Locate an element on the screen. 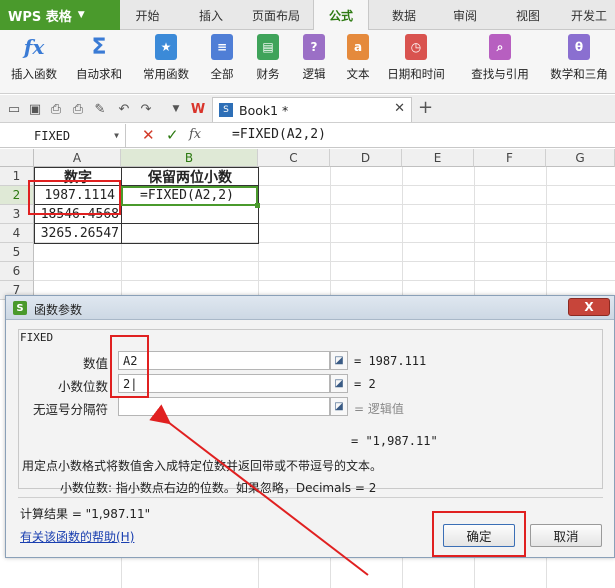  annotation-arrow is located at coordinates (259, 490).